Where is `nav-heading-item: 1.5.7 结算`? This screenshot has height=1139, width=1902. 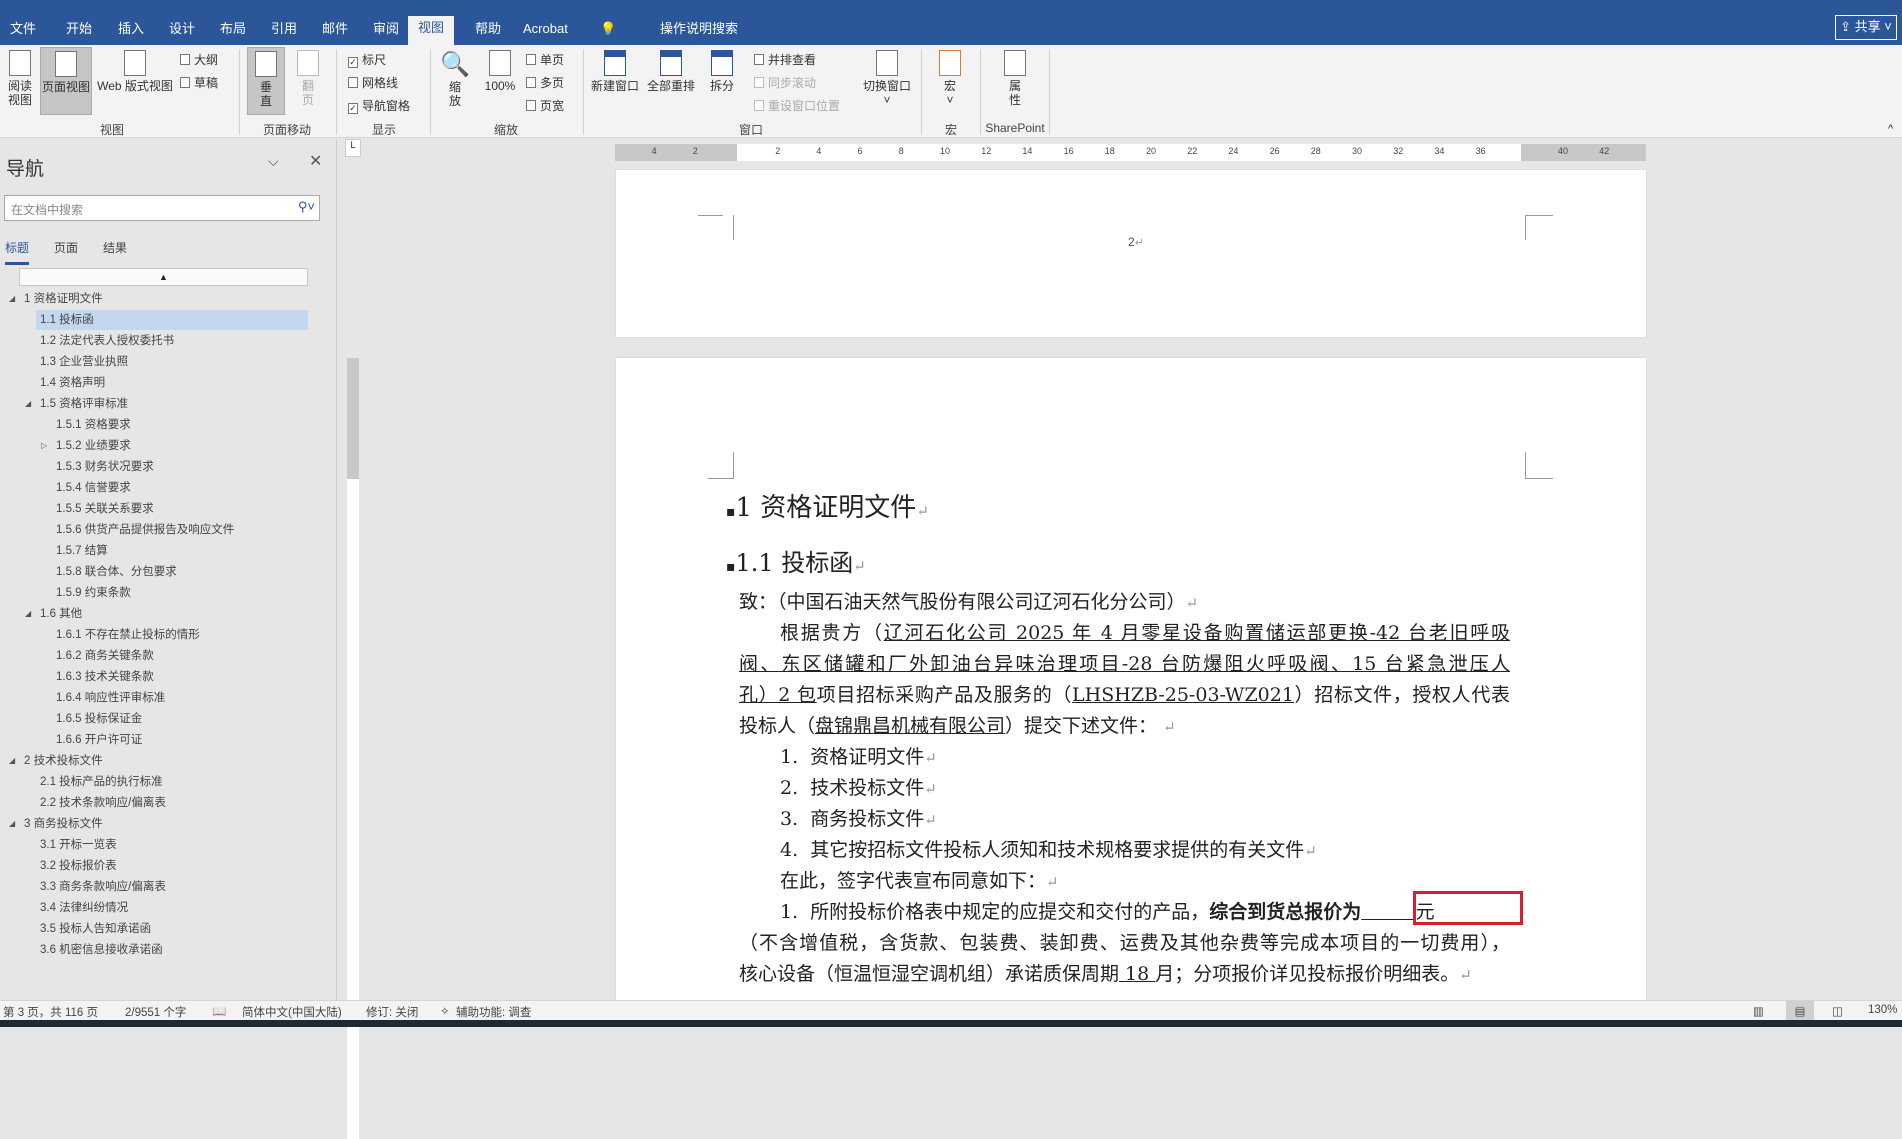
nav-heading-item: 1.5.7 结算 is located at coordinates (172, 551).